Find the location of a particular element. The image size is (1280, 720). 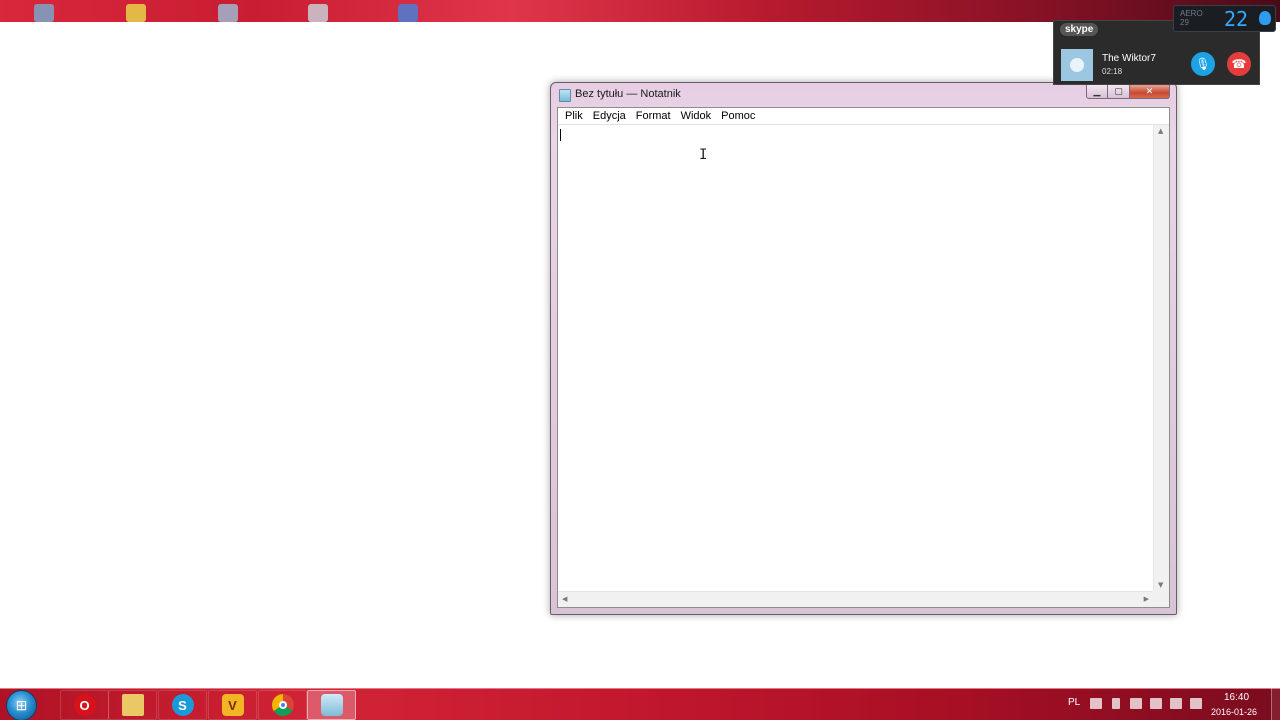

title-bar: Bez tytułu — Notatnik ▁ ▢ ✕ is located at coordinates (863, 95).